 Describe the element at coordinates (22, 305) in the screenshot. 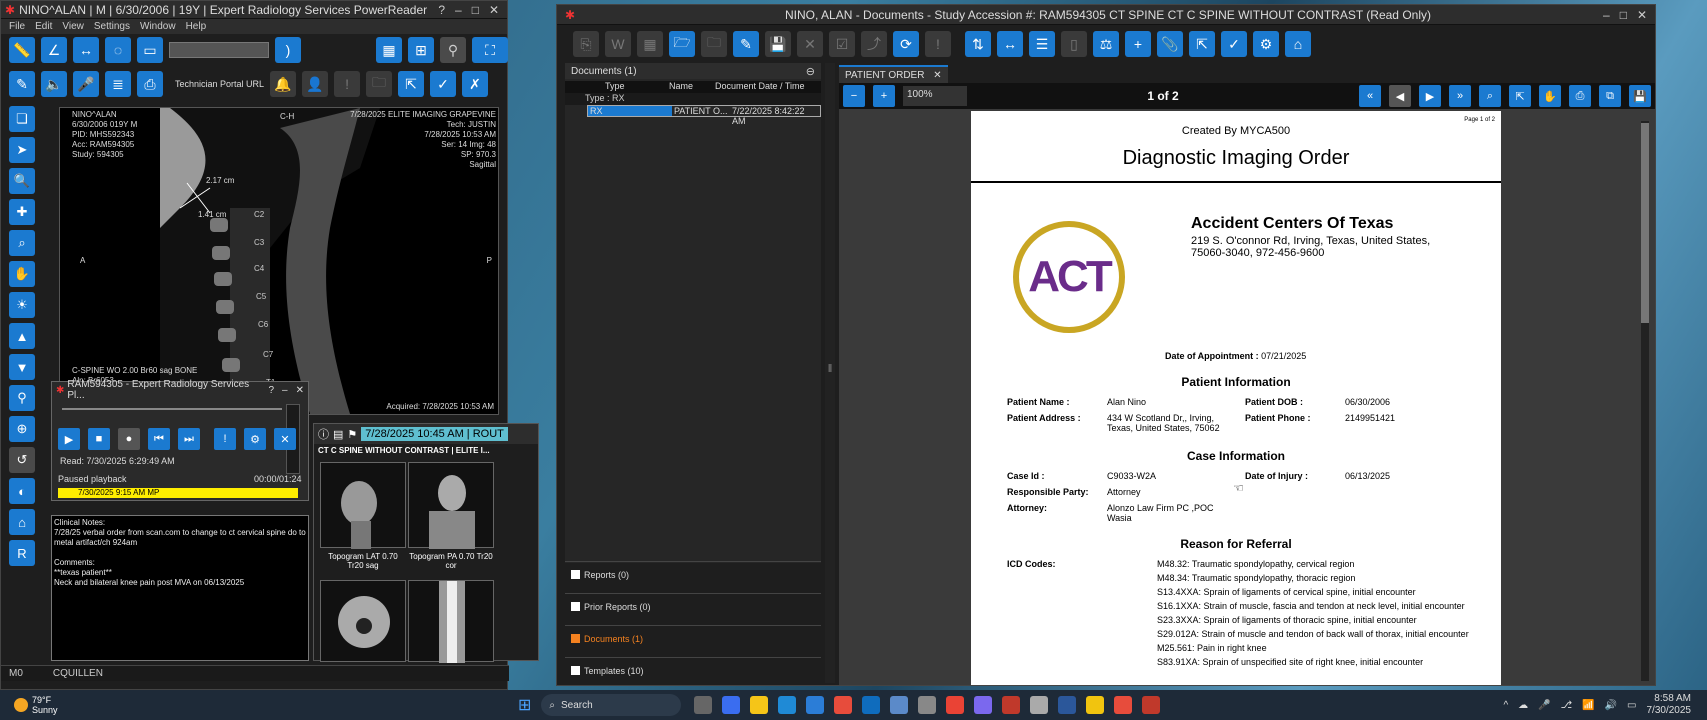

I see `contrast-icon: ☀` at that location.